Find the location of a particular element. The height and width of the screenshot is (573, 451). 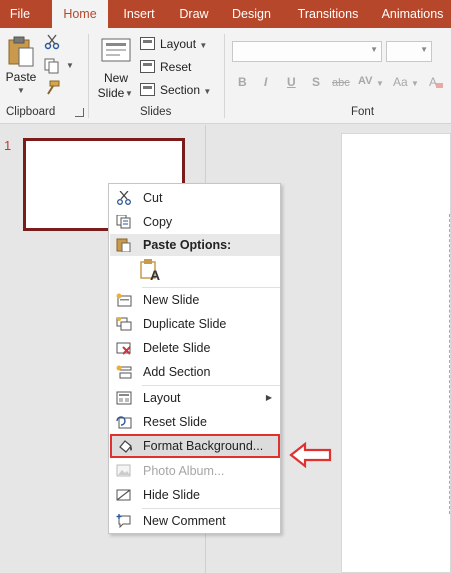

paste-label: Paste is located at coordinates (21, 77).